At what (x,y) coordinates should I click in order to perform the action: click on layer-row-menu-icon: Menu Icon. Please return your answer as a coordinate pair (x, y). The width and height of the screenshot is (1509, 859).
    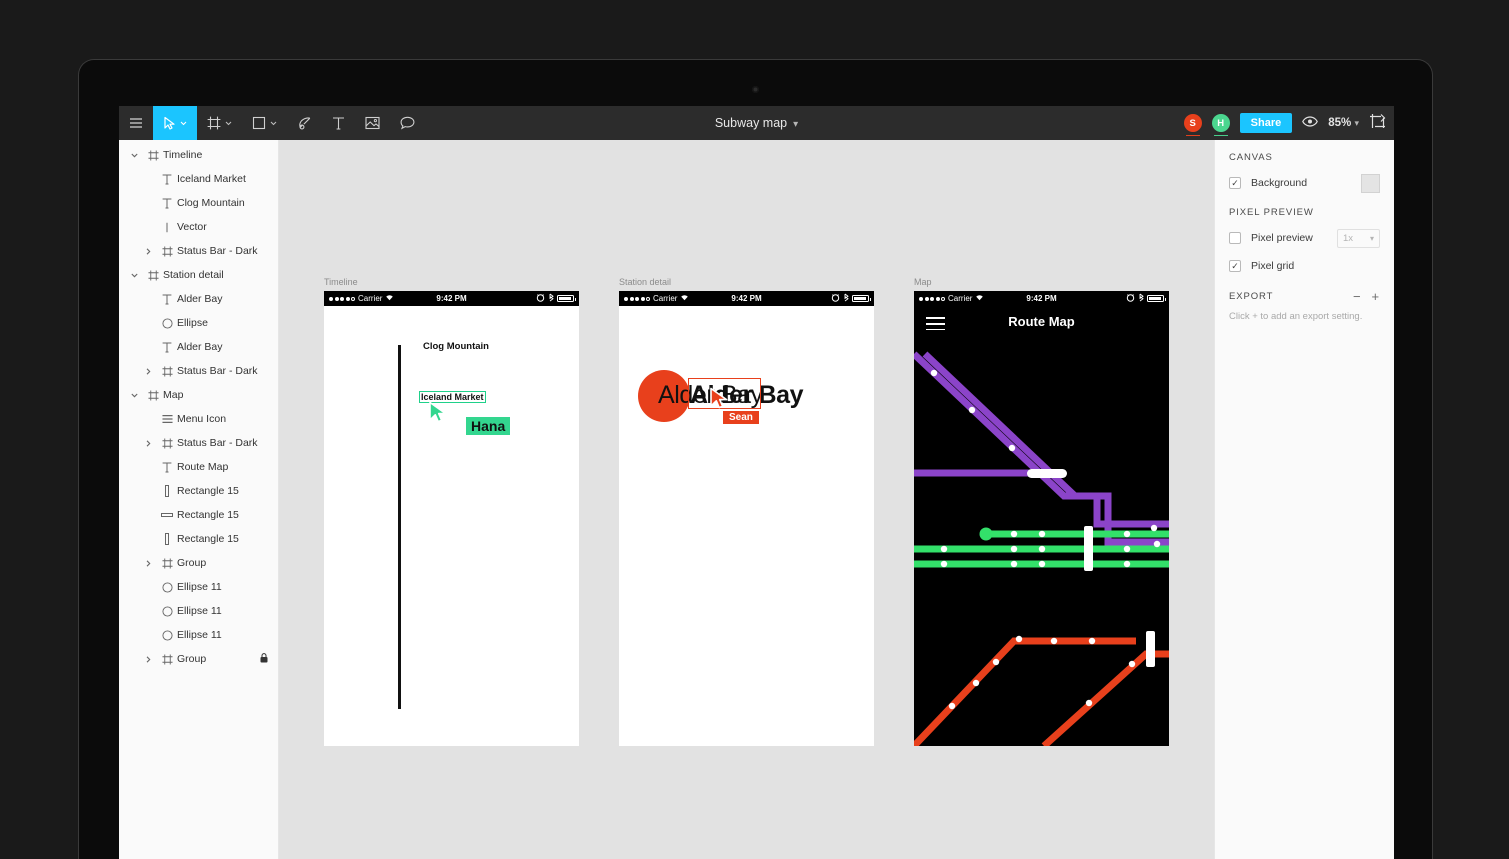
    Looking at the image, I should click on (198, 419).